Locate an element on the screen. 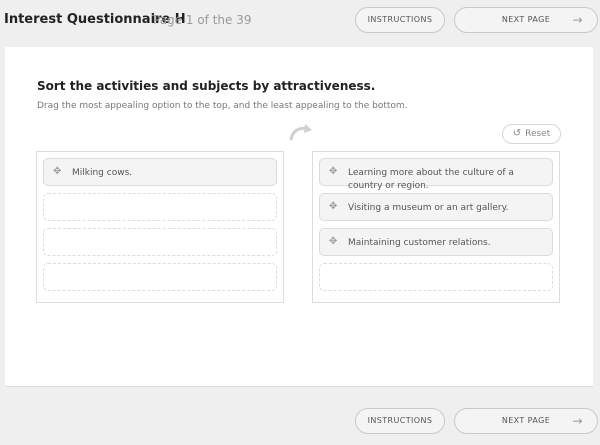  undo-icon: ↺ is located at coordinates (517, 133).